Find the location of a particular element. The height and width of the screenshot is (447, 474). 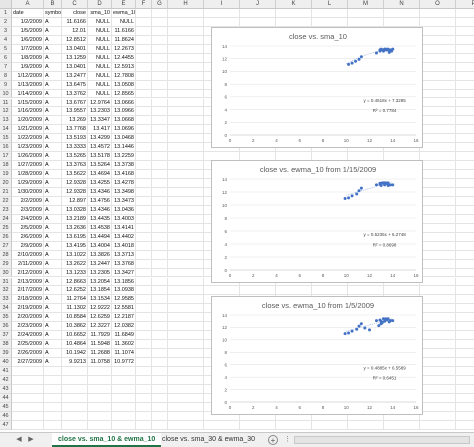

row-header: 1 is located at coordinates (6, 13).